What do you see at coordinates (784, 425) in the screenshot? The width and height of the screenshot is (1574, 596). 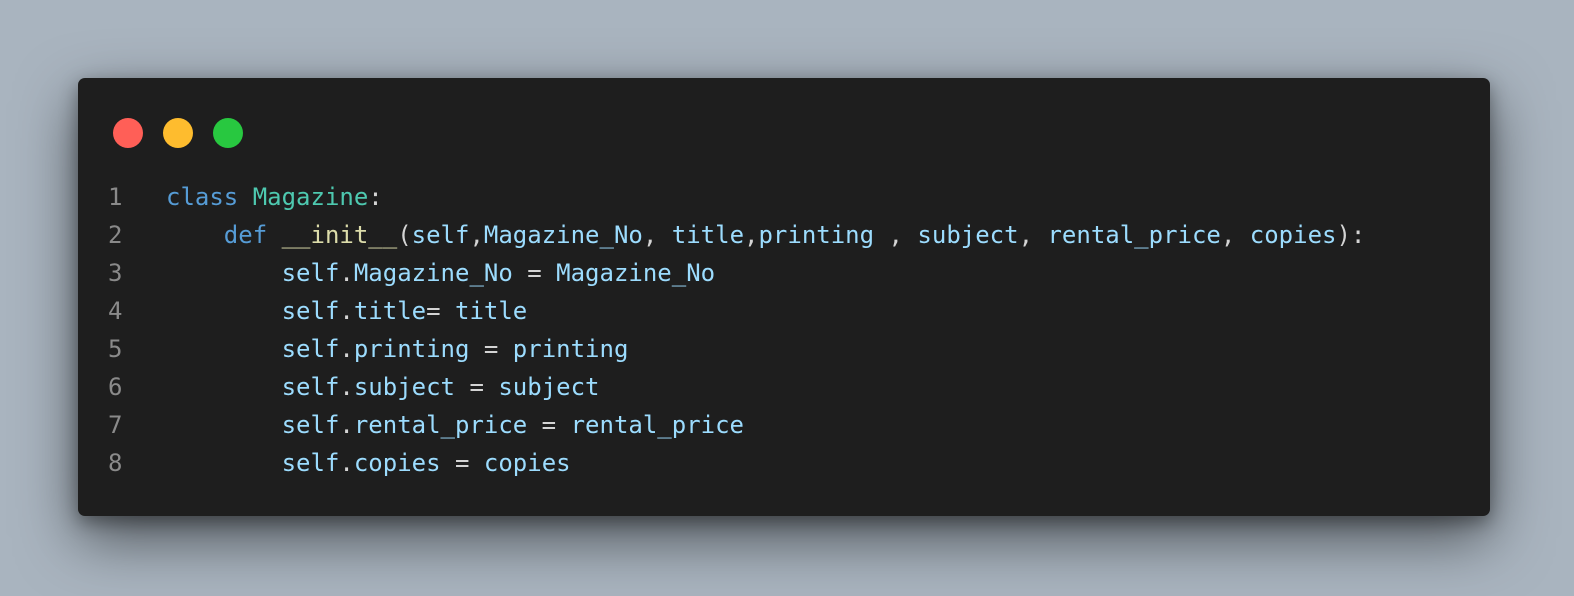 I see `code-line: 7 self.rental_price = rental_price` at bounding box center [784, 425].